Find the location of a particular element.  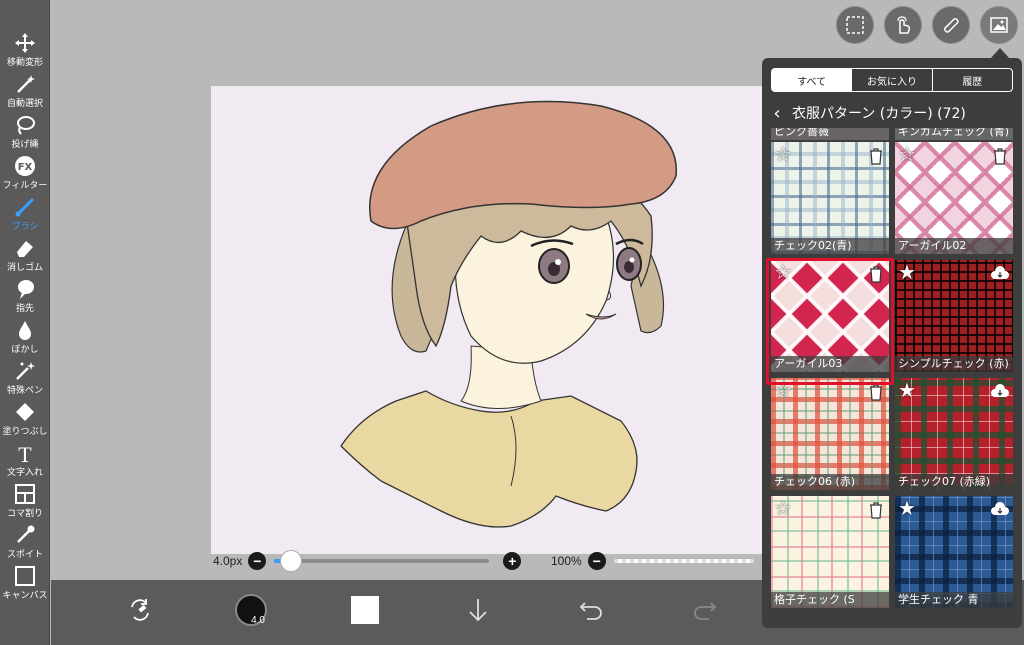

special-pen-icon is located at coordinates (25, 371).